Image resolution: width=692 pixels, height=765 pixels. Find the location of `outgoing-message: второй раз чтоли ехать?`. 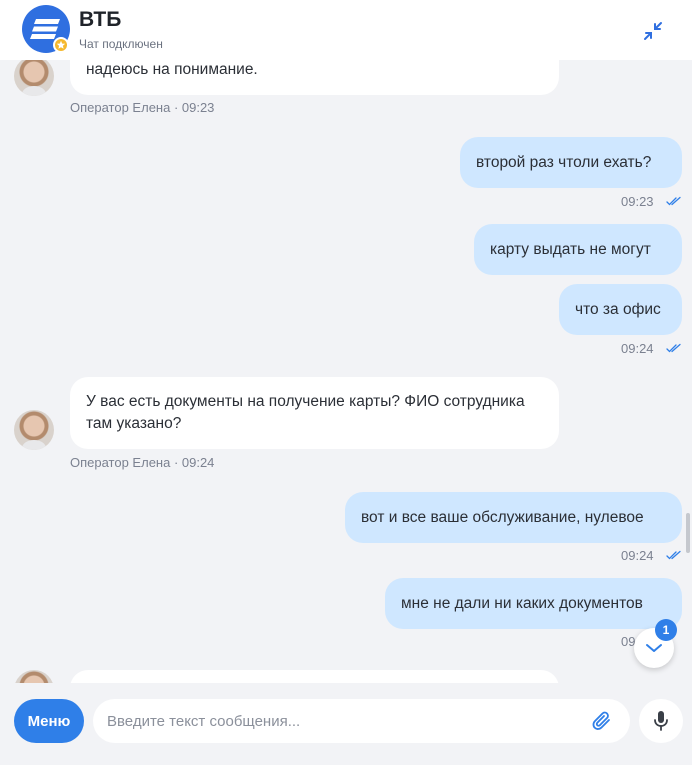

outgoing-message: второй раз чтоли ехать? is located at coordinates (571, 162).